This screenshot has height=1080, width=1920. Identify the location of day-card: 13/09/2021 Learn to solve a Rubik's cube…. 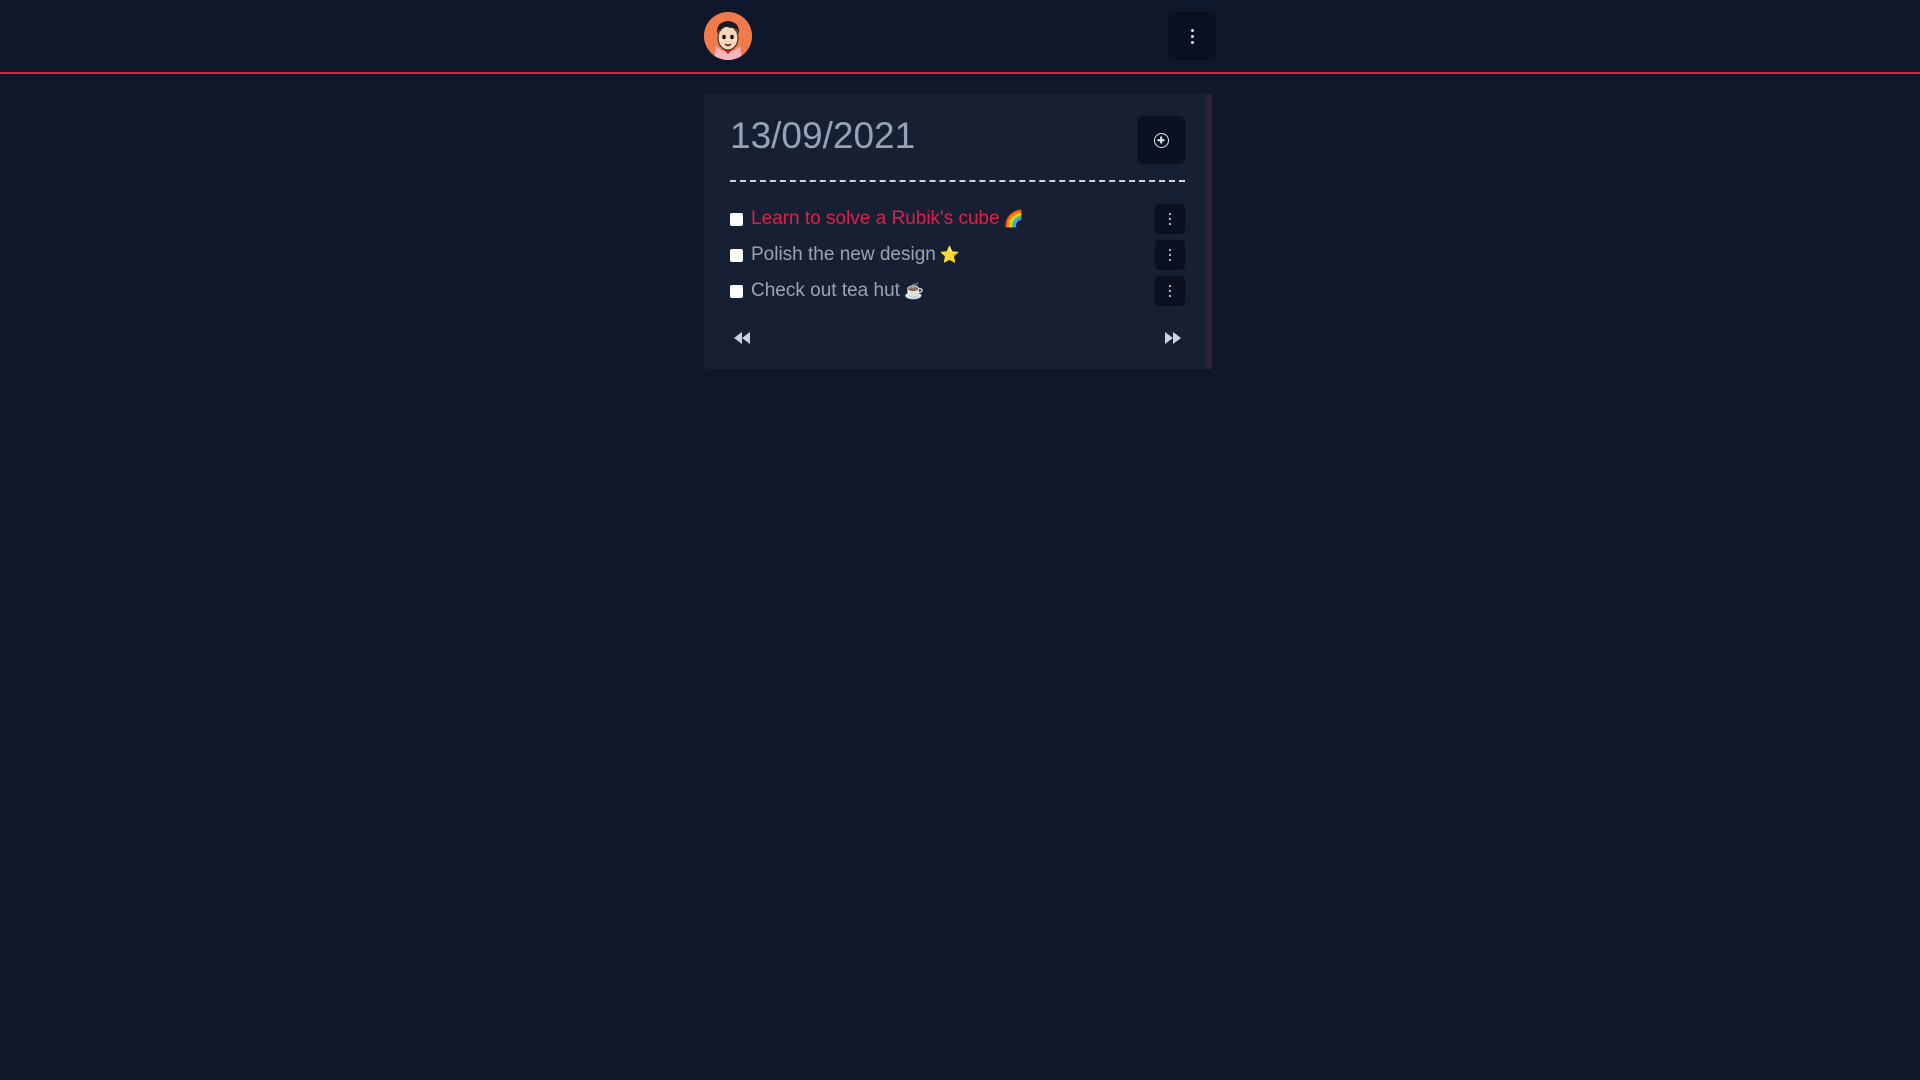
(958, 231).